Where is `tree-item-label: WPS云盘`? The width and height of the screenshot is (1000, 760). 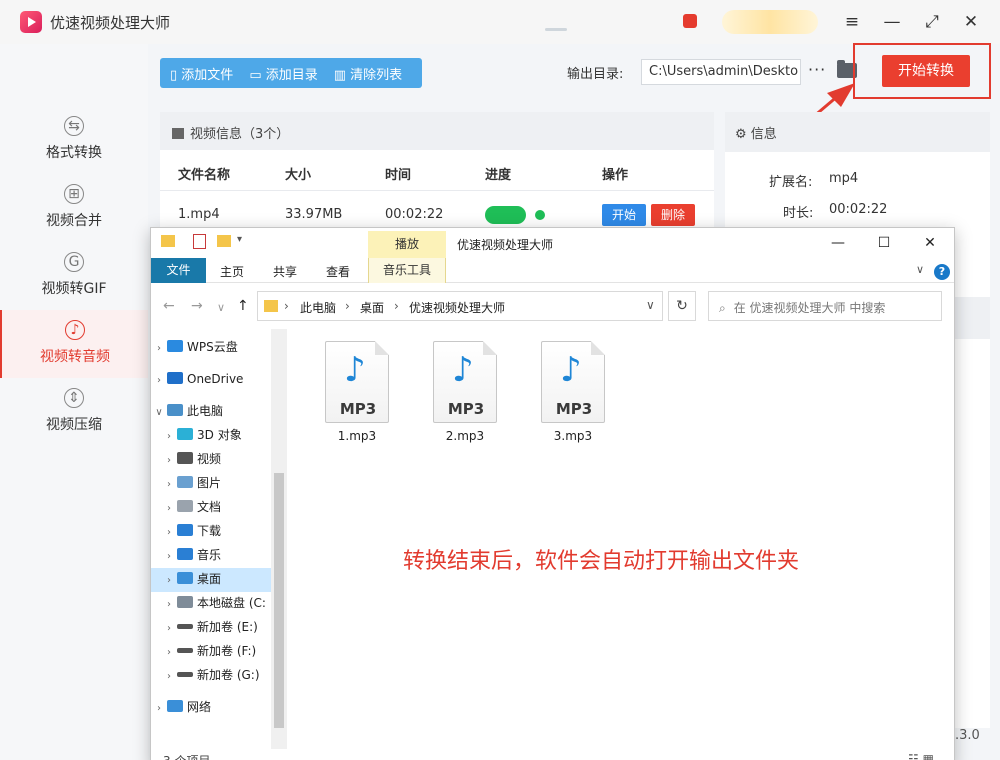
tree-item-label: WPS云盘 is located at coordinates (212, 347).